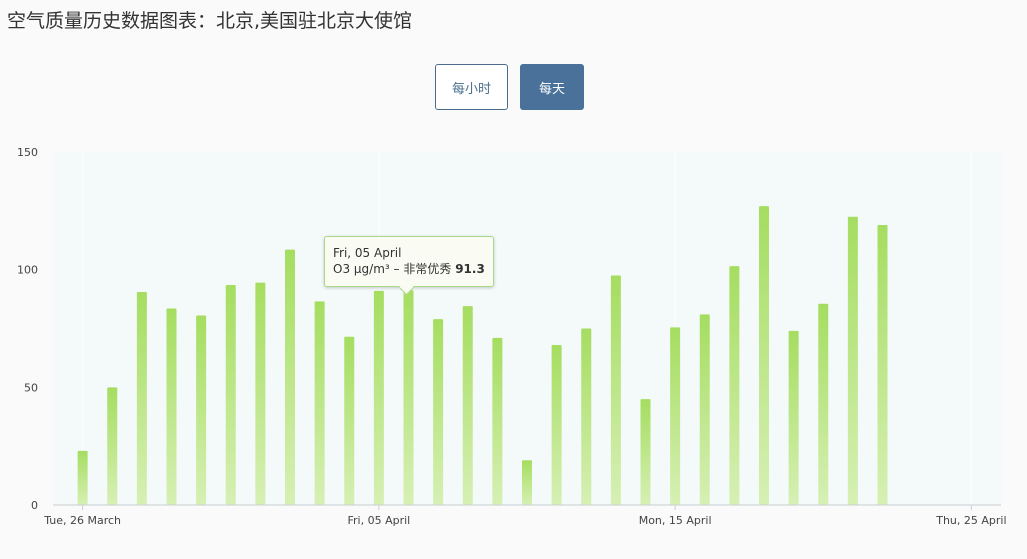 This screenshot has height=559, width=1027. I want to click on y-tick-label-100: 100, so click(27, 270).